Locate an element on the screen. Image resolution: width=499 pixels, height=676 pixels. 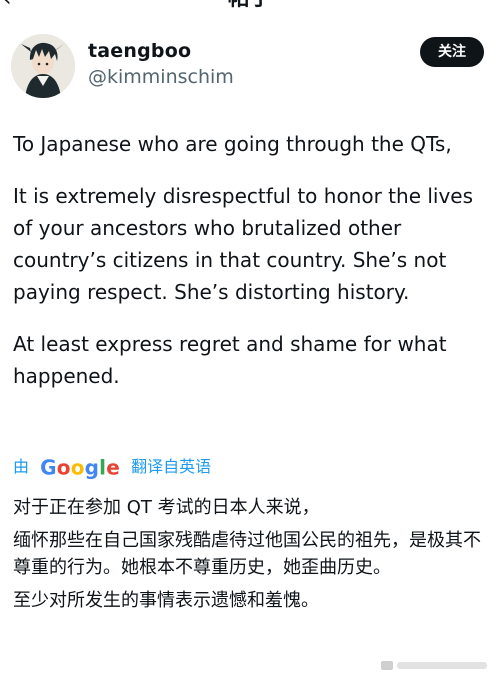
avatar-icon is located at coordinates (43, 66).